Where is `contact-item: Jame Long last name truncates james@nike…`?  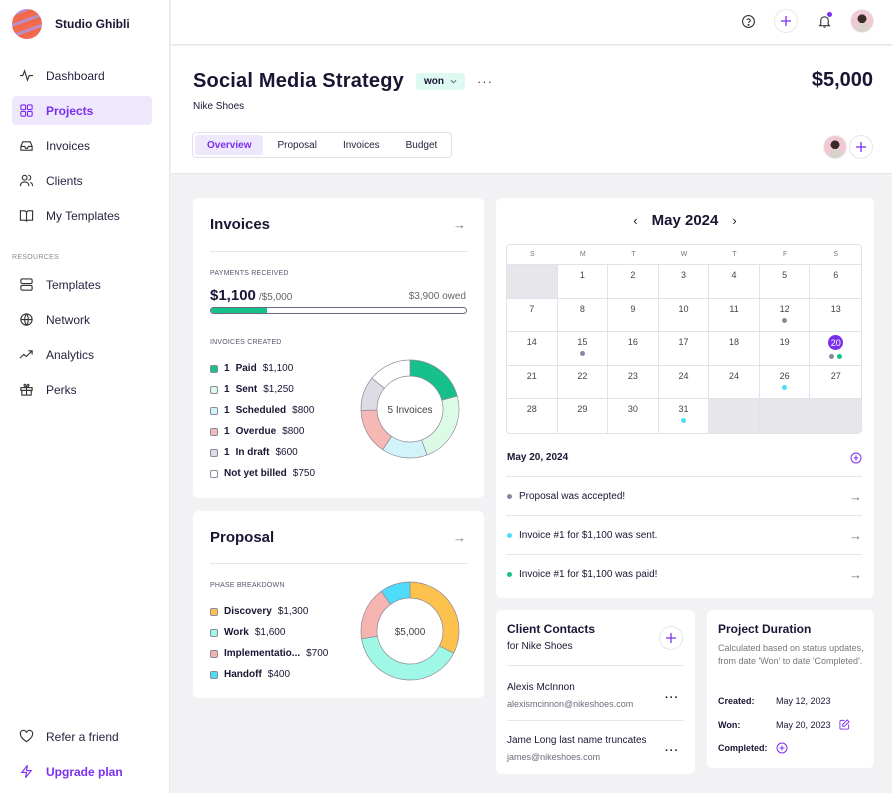
contact-item: Jame Long last name truncates james@nike… is located at coordinates (595, 748).